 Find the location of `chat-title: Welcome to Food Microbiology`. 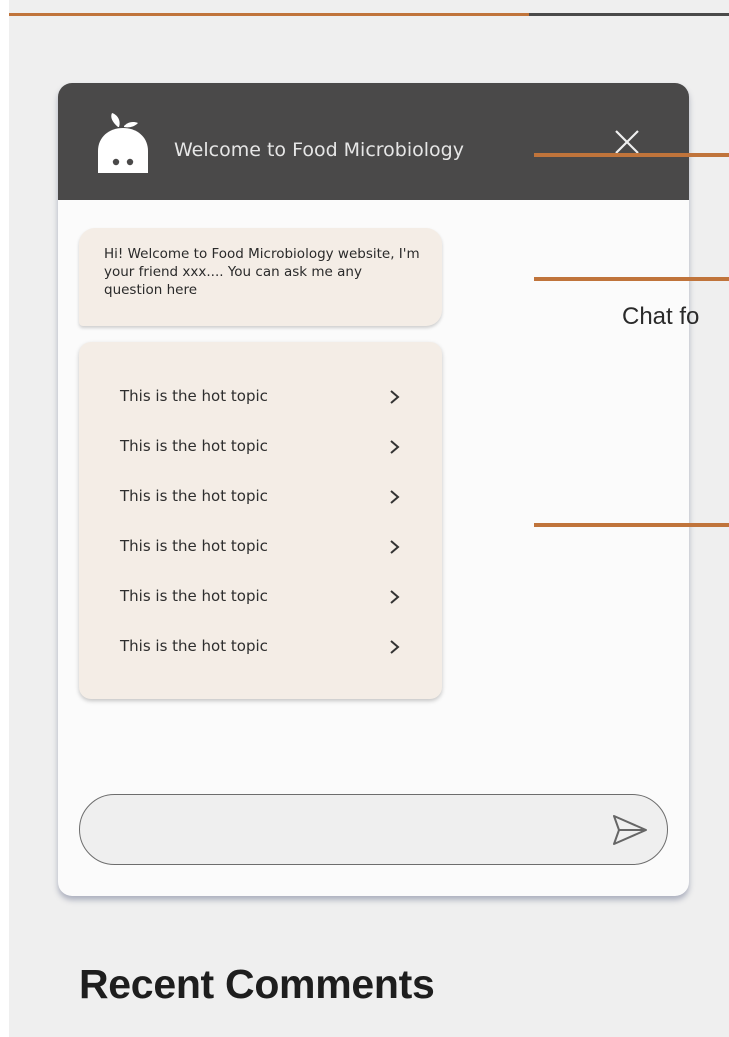

chat-title: Welcome to Food Microbiology is located at coordinates (319, 150).